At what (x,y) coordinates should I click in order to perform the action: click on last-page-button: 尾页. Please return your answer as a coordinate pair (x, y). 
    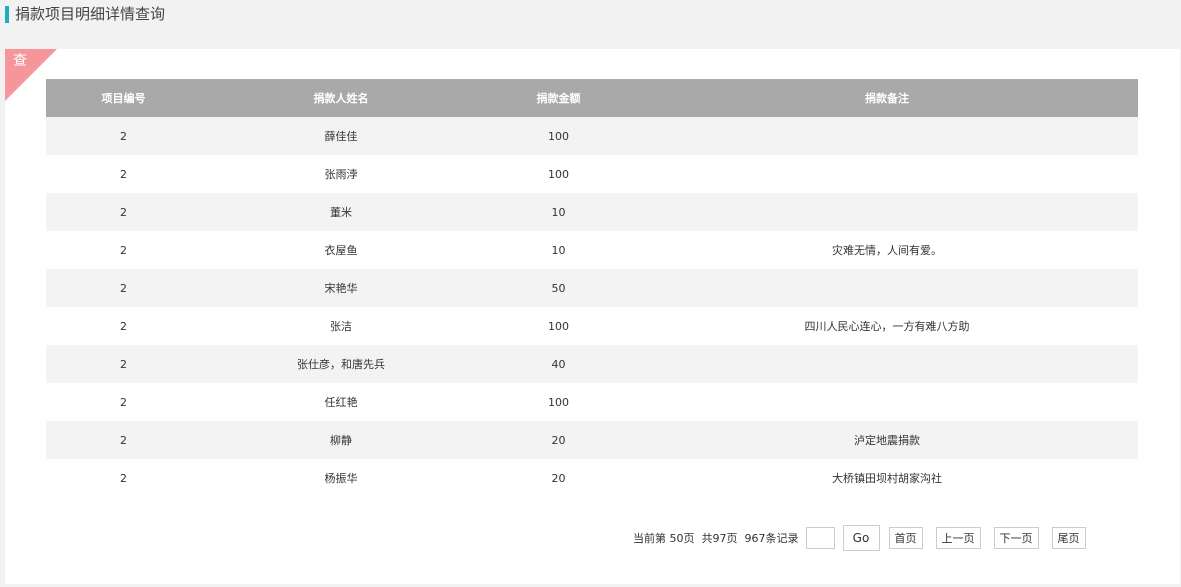
    Looking at the image, I should click on (1068, 538).